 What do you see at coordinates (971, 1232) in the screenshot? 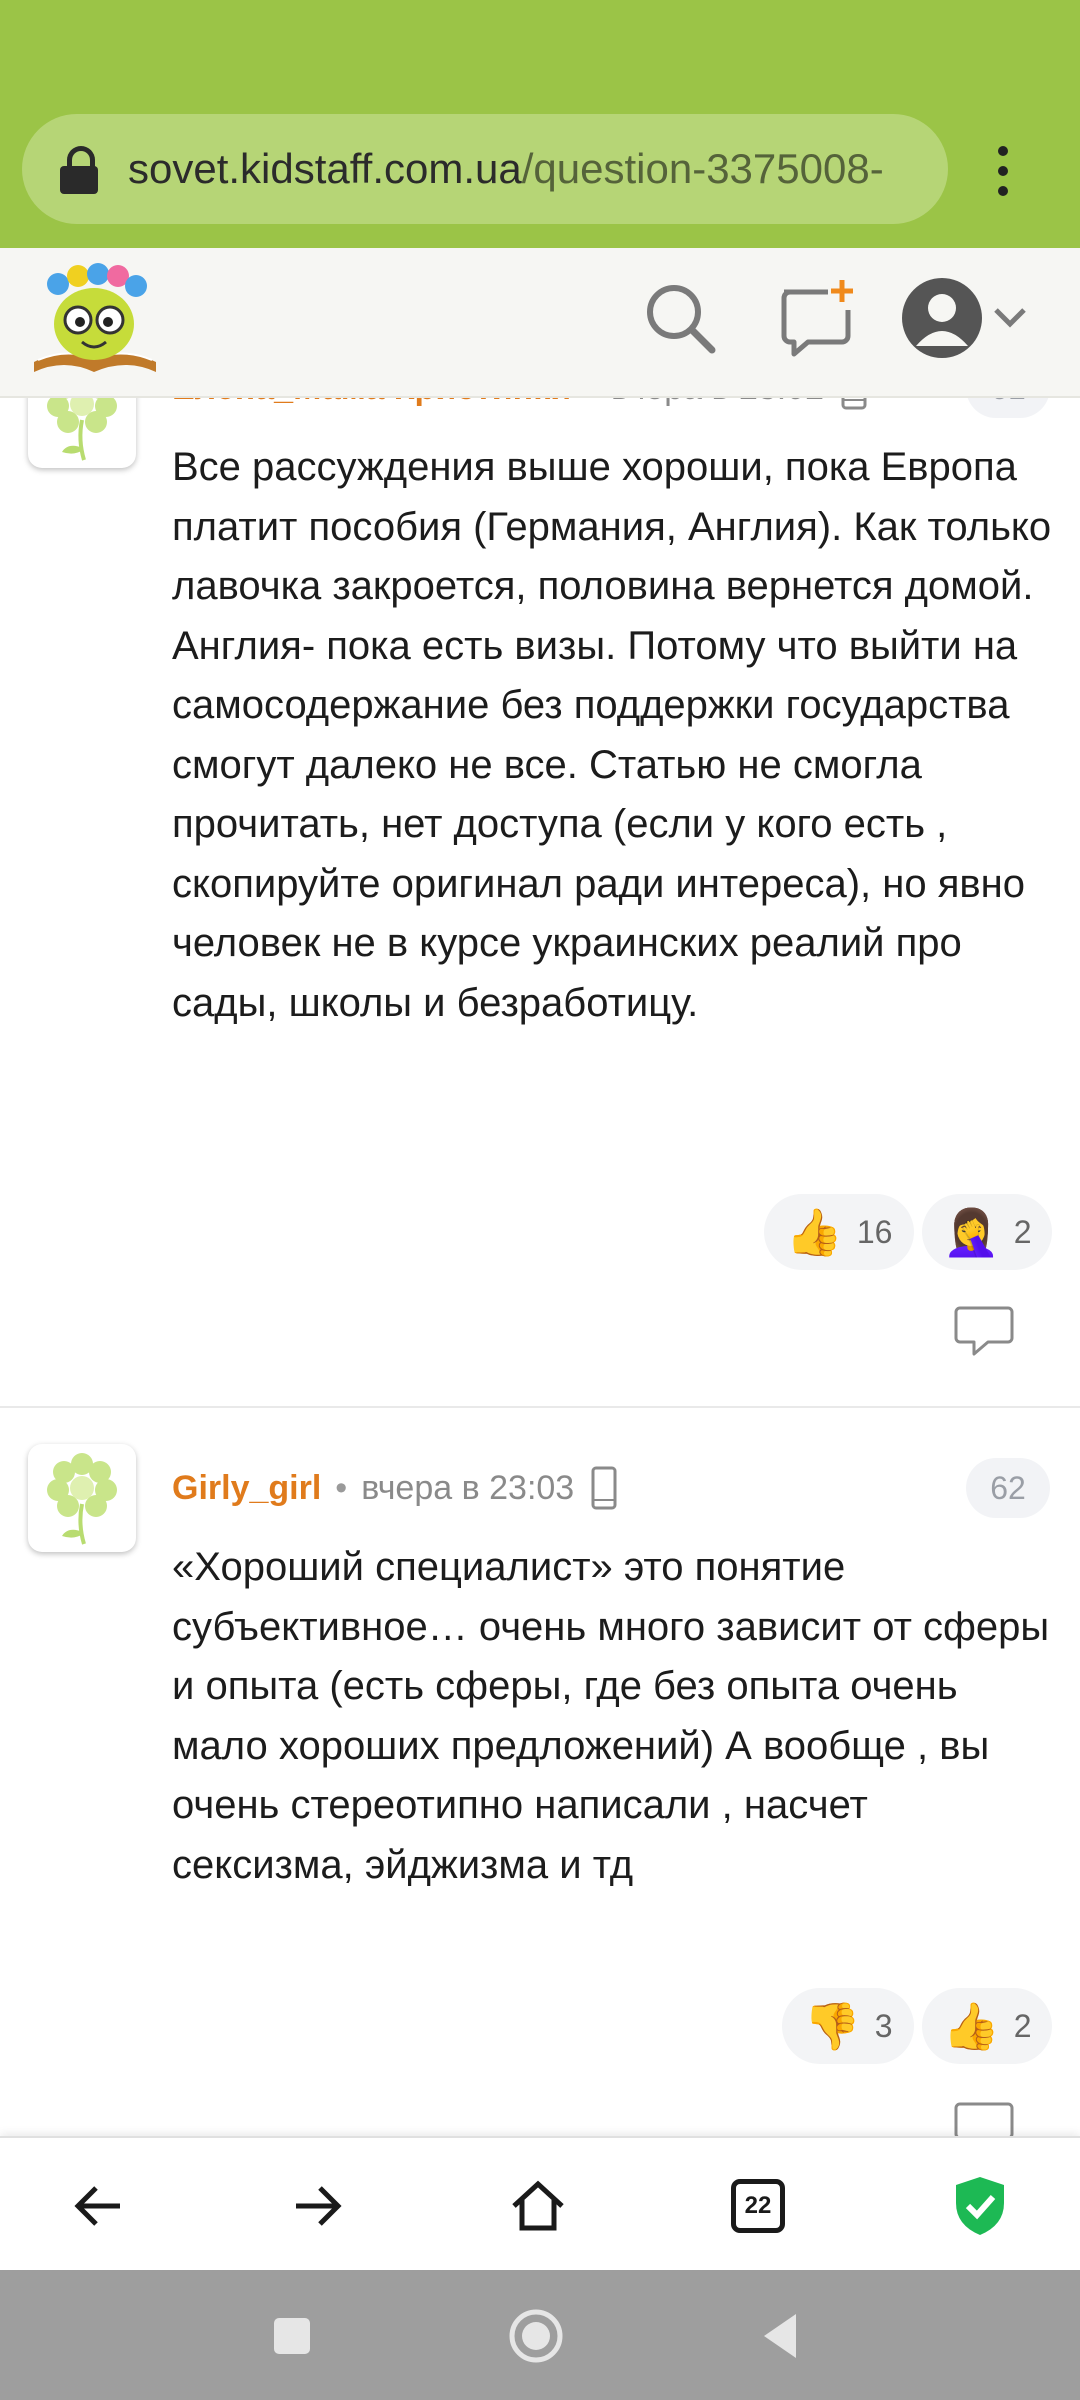
I see `facepalm-icon: 🤦‍♀️` at bounding box center [971, 1232].